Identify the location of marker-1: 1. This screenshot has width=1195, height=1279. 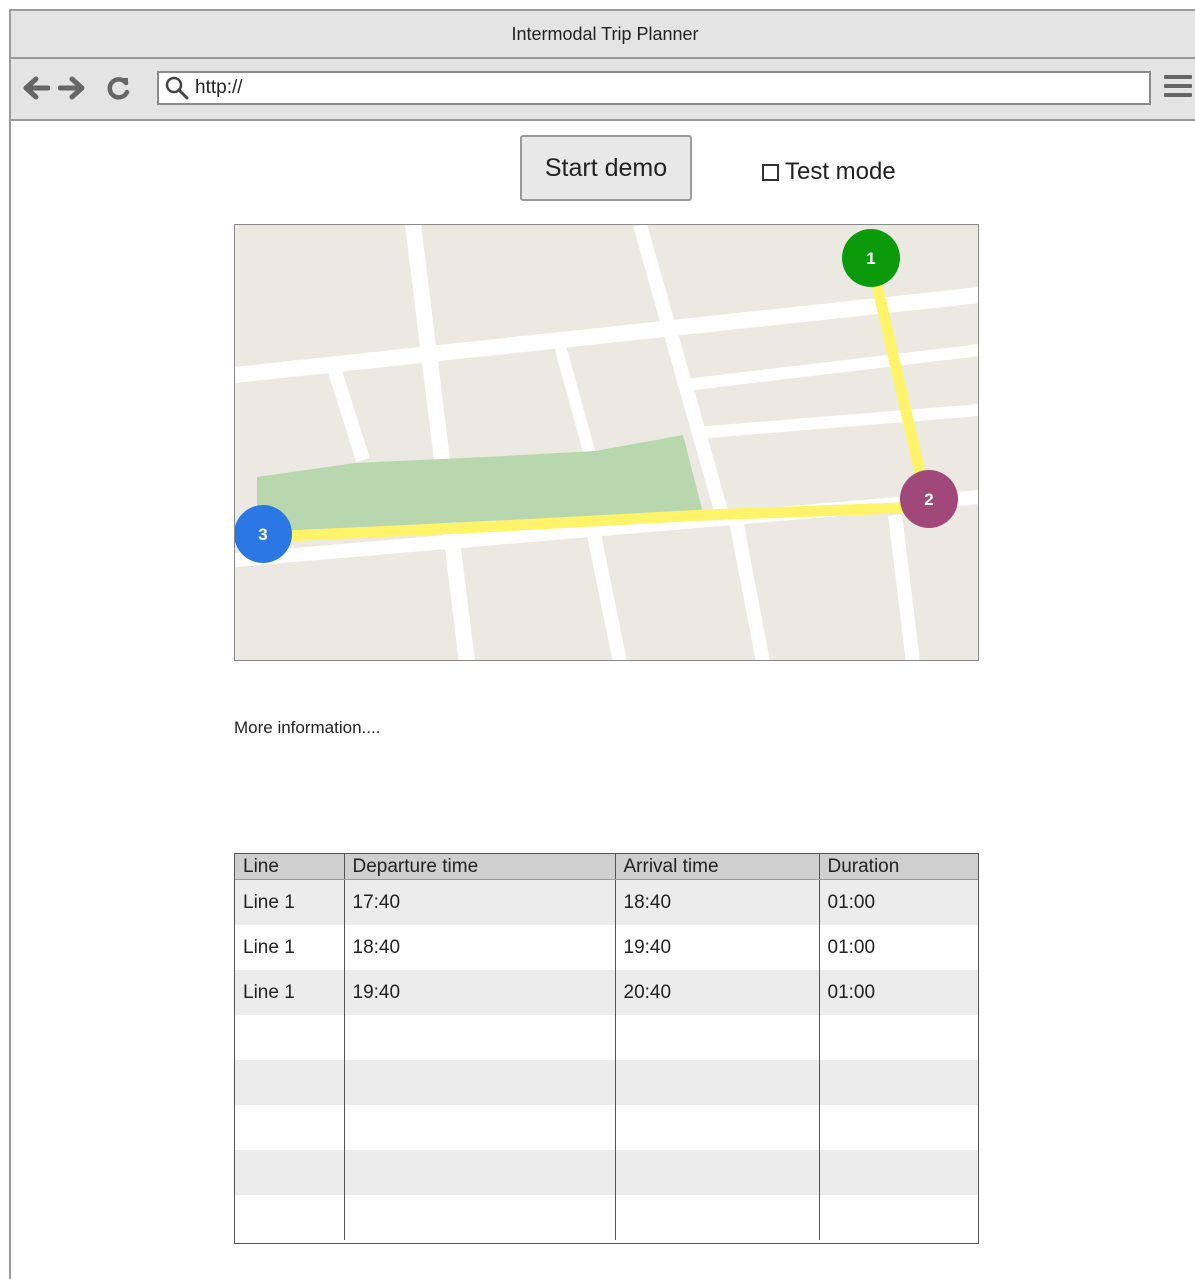
(871, 258).